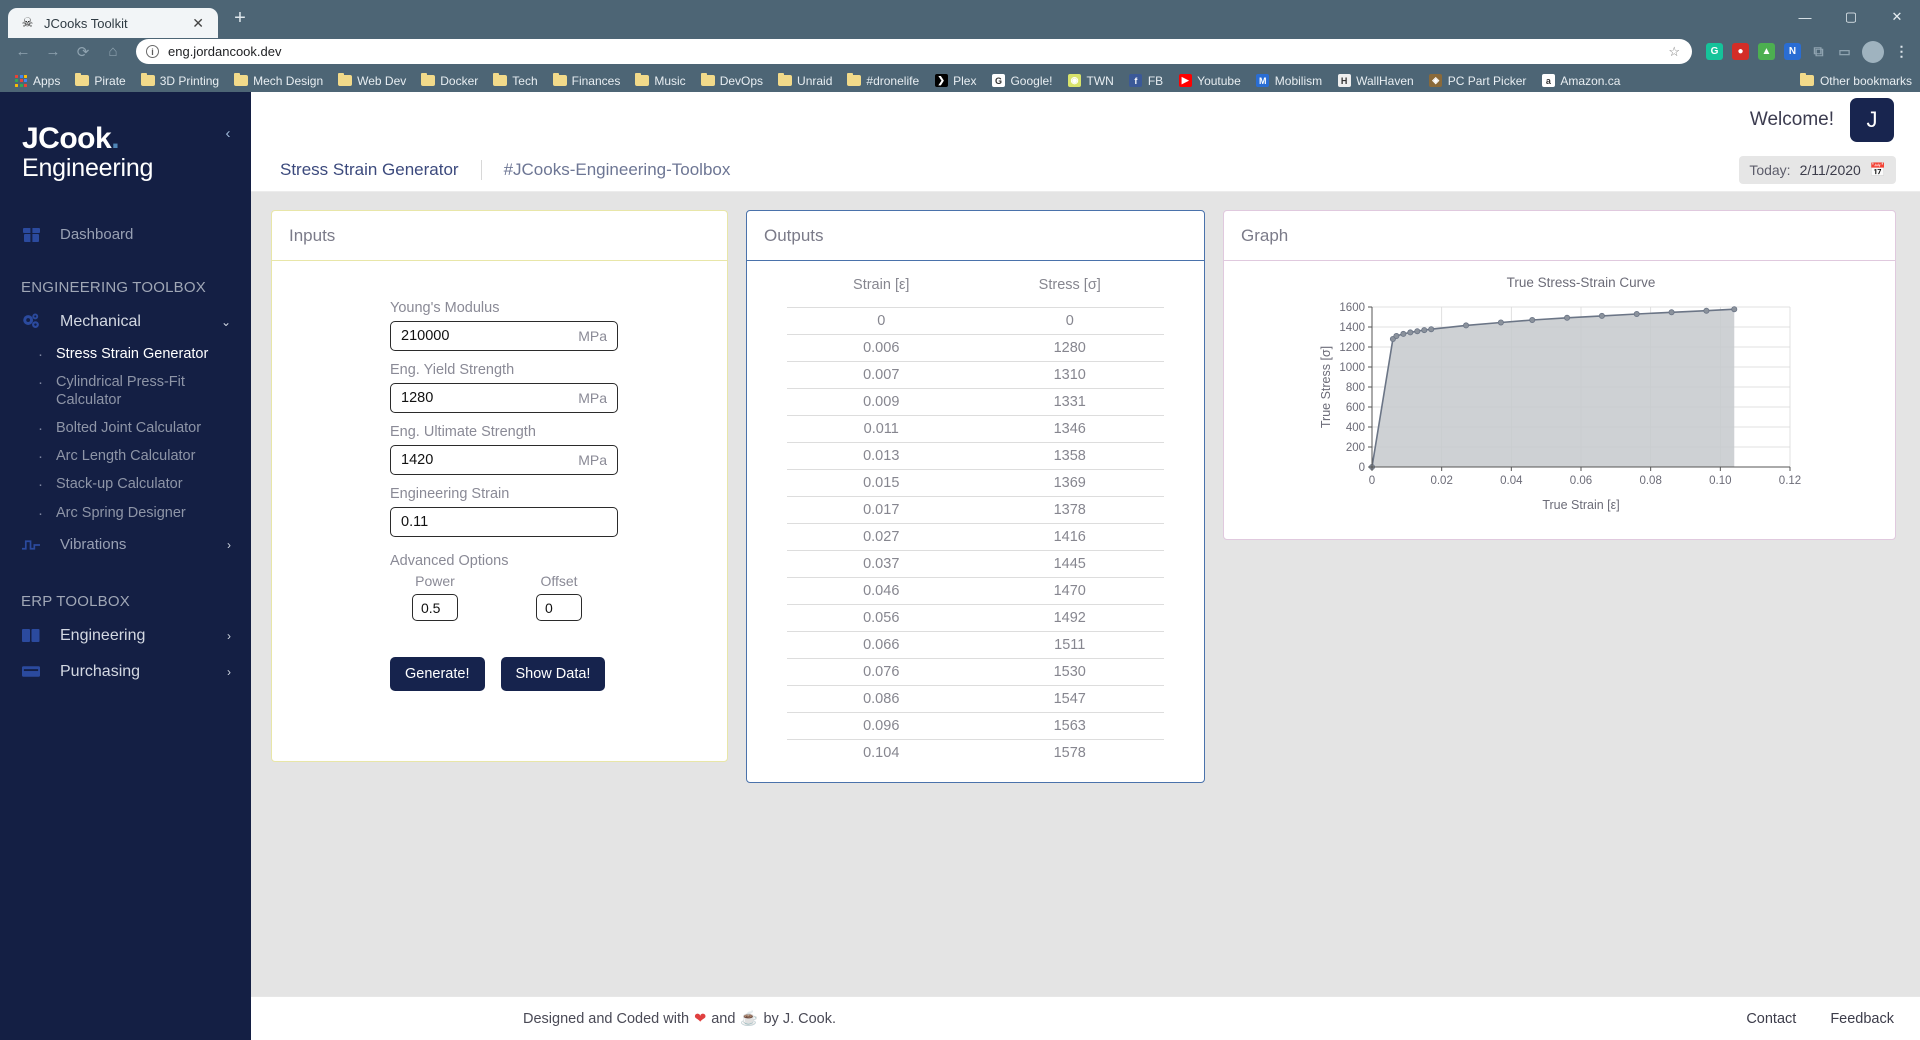 This screenshot has width=1920, height=1040. Describe the element at coordinates (1873, 51) in the screenshot. I see `profile-avatar` at that location.